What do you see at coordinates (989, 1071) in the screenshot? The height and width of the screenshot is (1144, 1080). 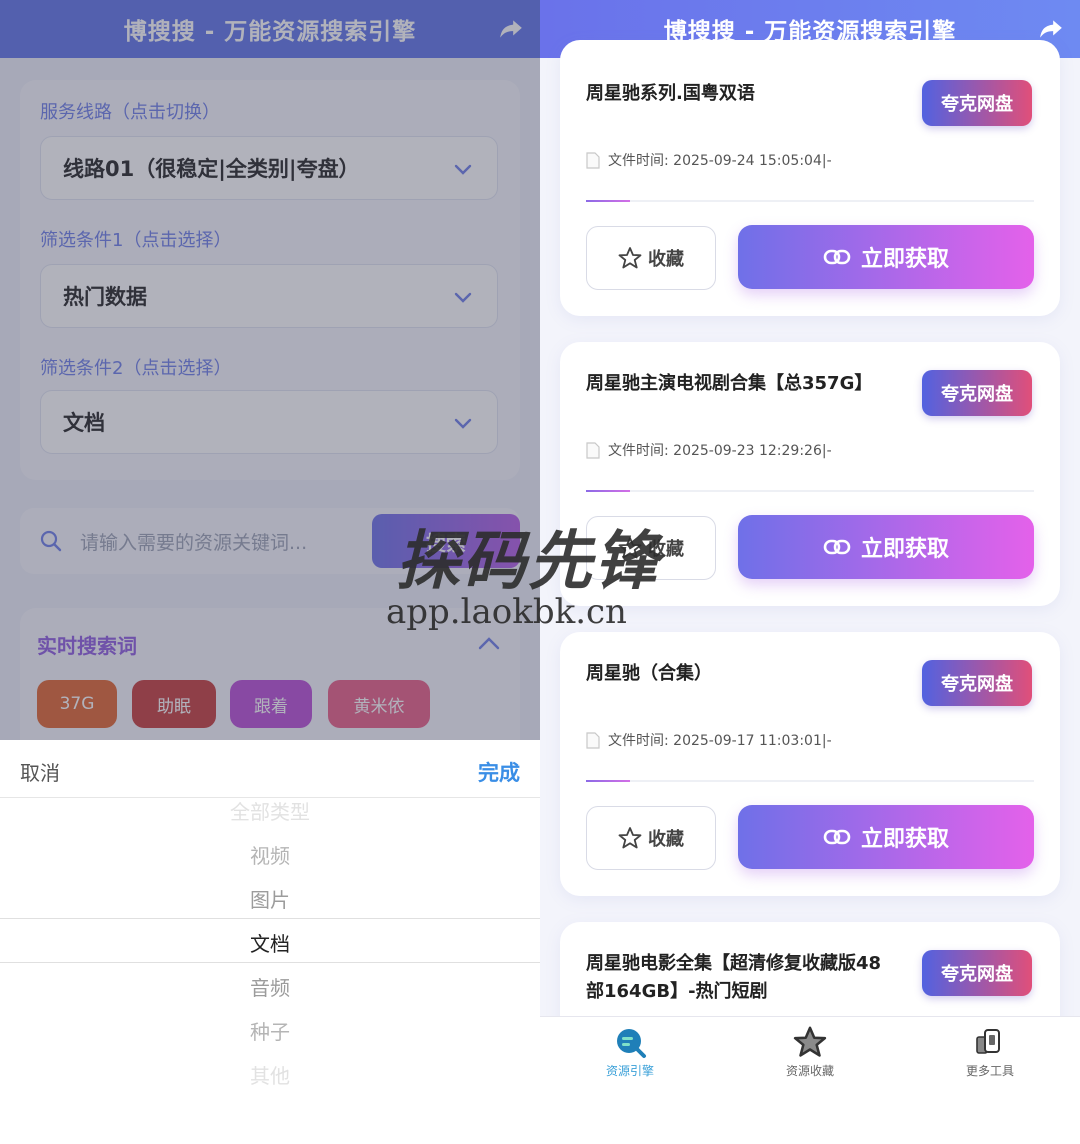 I see `tab-label: 更多工具` at bounding box center [989, 1071].